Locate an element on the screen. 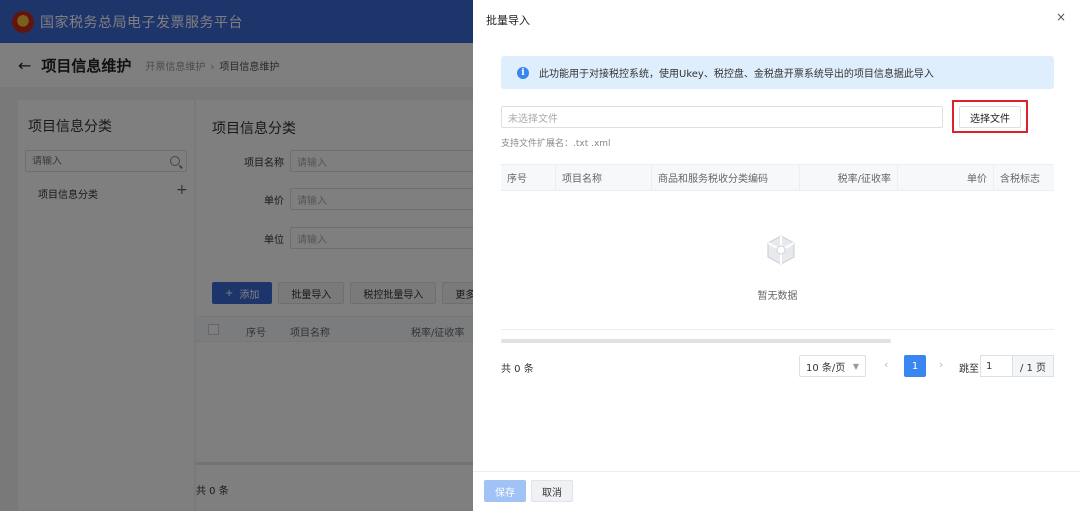  file-path-input: 未选择文件 is located at coordinates (722, 117).